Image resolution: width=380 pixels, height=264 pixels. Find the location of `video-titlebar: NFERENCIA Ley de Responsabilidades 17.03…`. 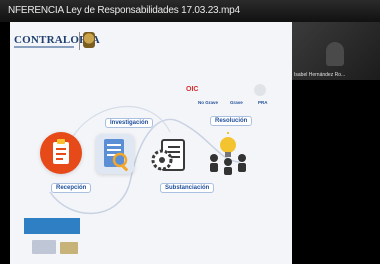

video-titlebar: NFERENCIA Ley de Responsabilidades 17.03… is located at coordinates (190, 11).